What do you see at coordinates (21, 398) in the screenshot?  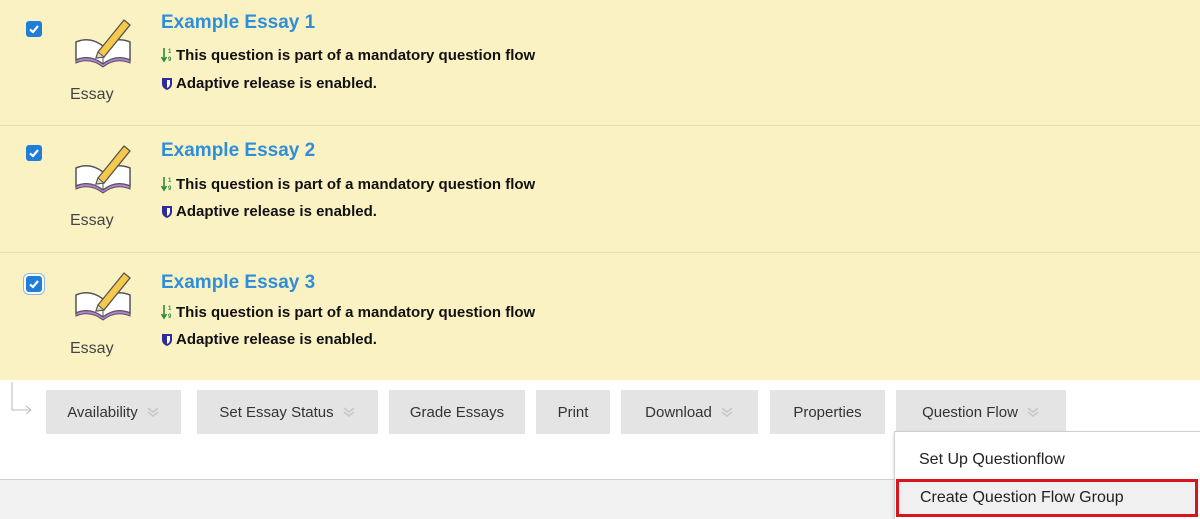 I see `selection-connector-icon` at bounding box center [21, 398].